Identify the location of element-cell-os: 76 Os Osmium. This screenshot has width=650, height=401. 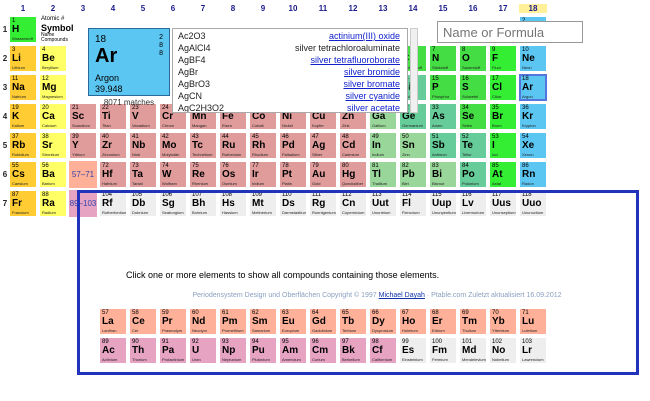
(233, 174).